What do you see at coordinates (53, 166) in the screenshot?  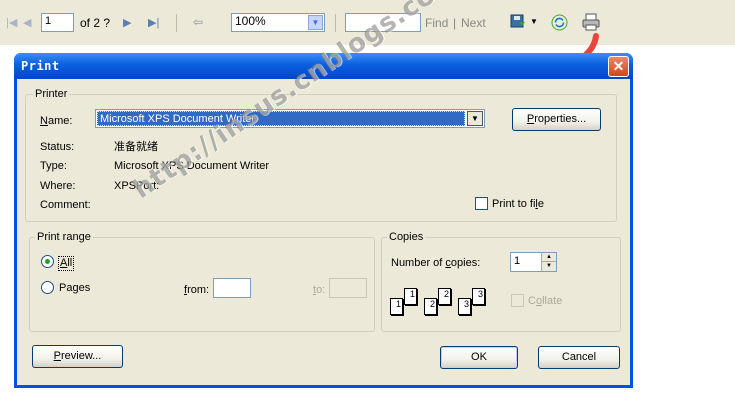 I see `type-label: Type:` at bounding box center [53, 166].